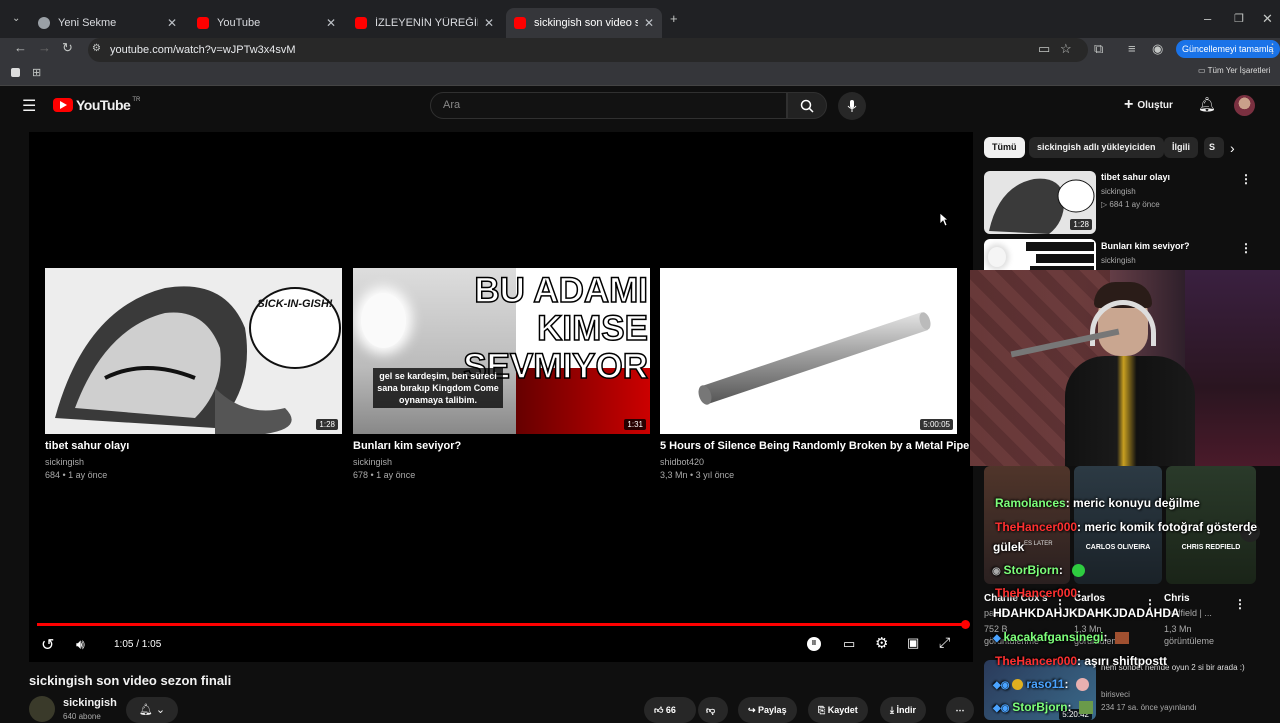 Image resolution: width=1280 pixels, height=723 pixels. What do you see at coordinates (96, 105) in the screenshot?
I see `youtube-logo: YouTube TR` at bounding box center [96, 105].